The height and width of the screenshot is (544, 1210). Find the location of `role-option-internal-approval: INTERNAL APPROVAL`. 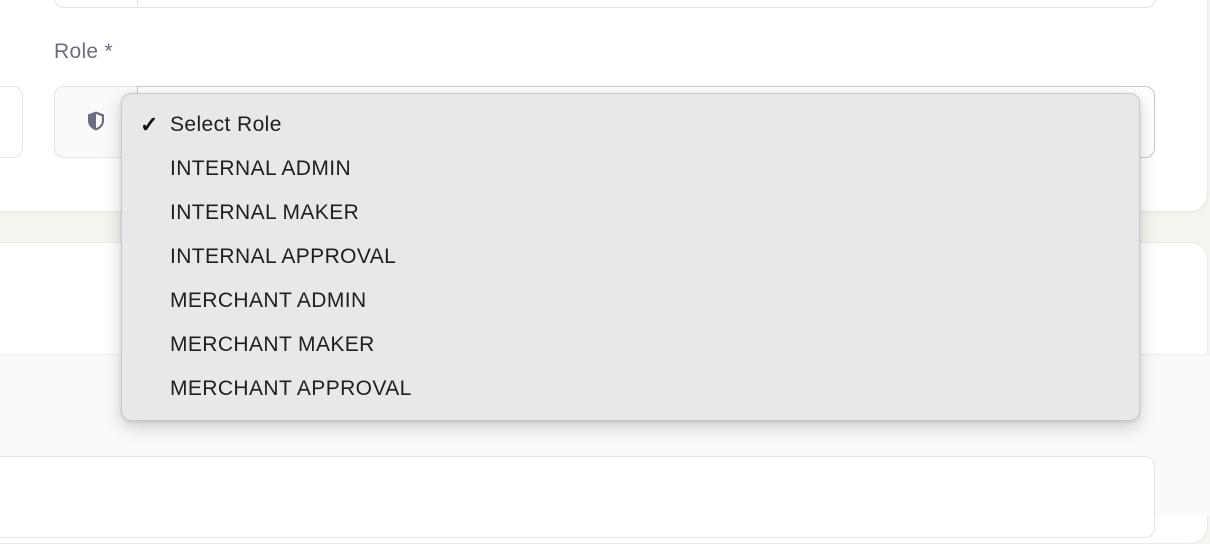

role-option-internal-approval: INTERNAL APPROVAL is located at coordinates (630, 257).